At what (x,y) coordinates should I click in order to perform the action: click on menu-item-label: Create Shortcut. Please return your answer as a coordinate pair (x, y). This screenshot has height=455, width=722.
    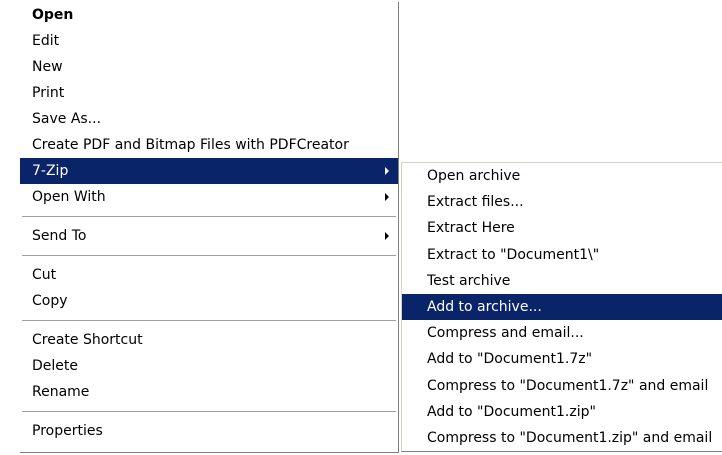
    Looking at the image, I should click on (87, 340).